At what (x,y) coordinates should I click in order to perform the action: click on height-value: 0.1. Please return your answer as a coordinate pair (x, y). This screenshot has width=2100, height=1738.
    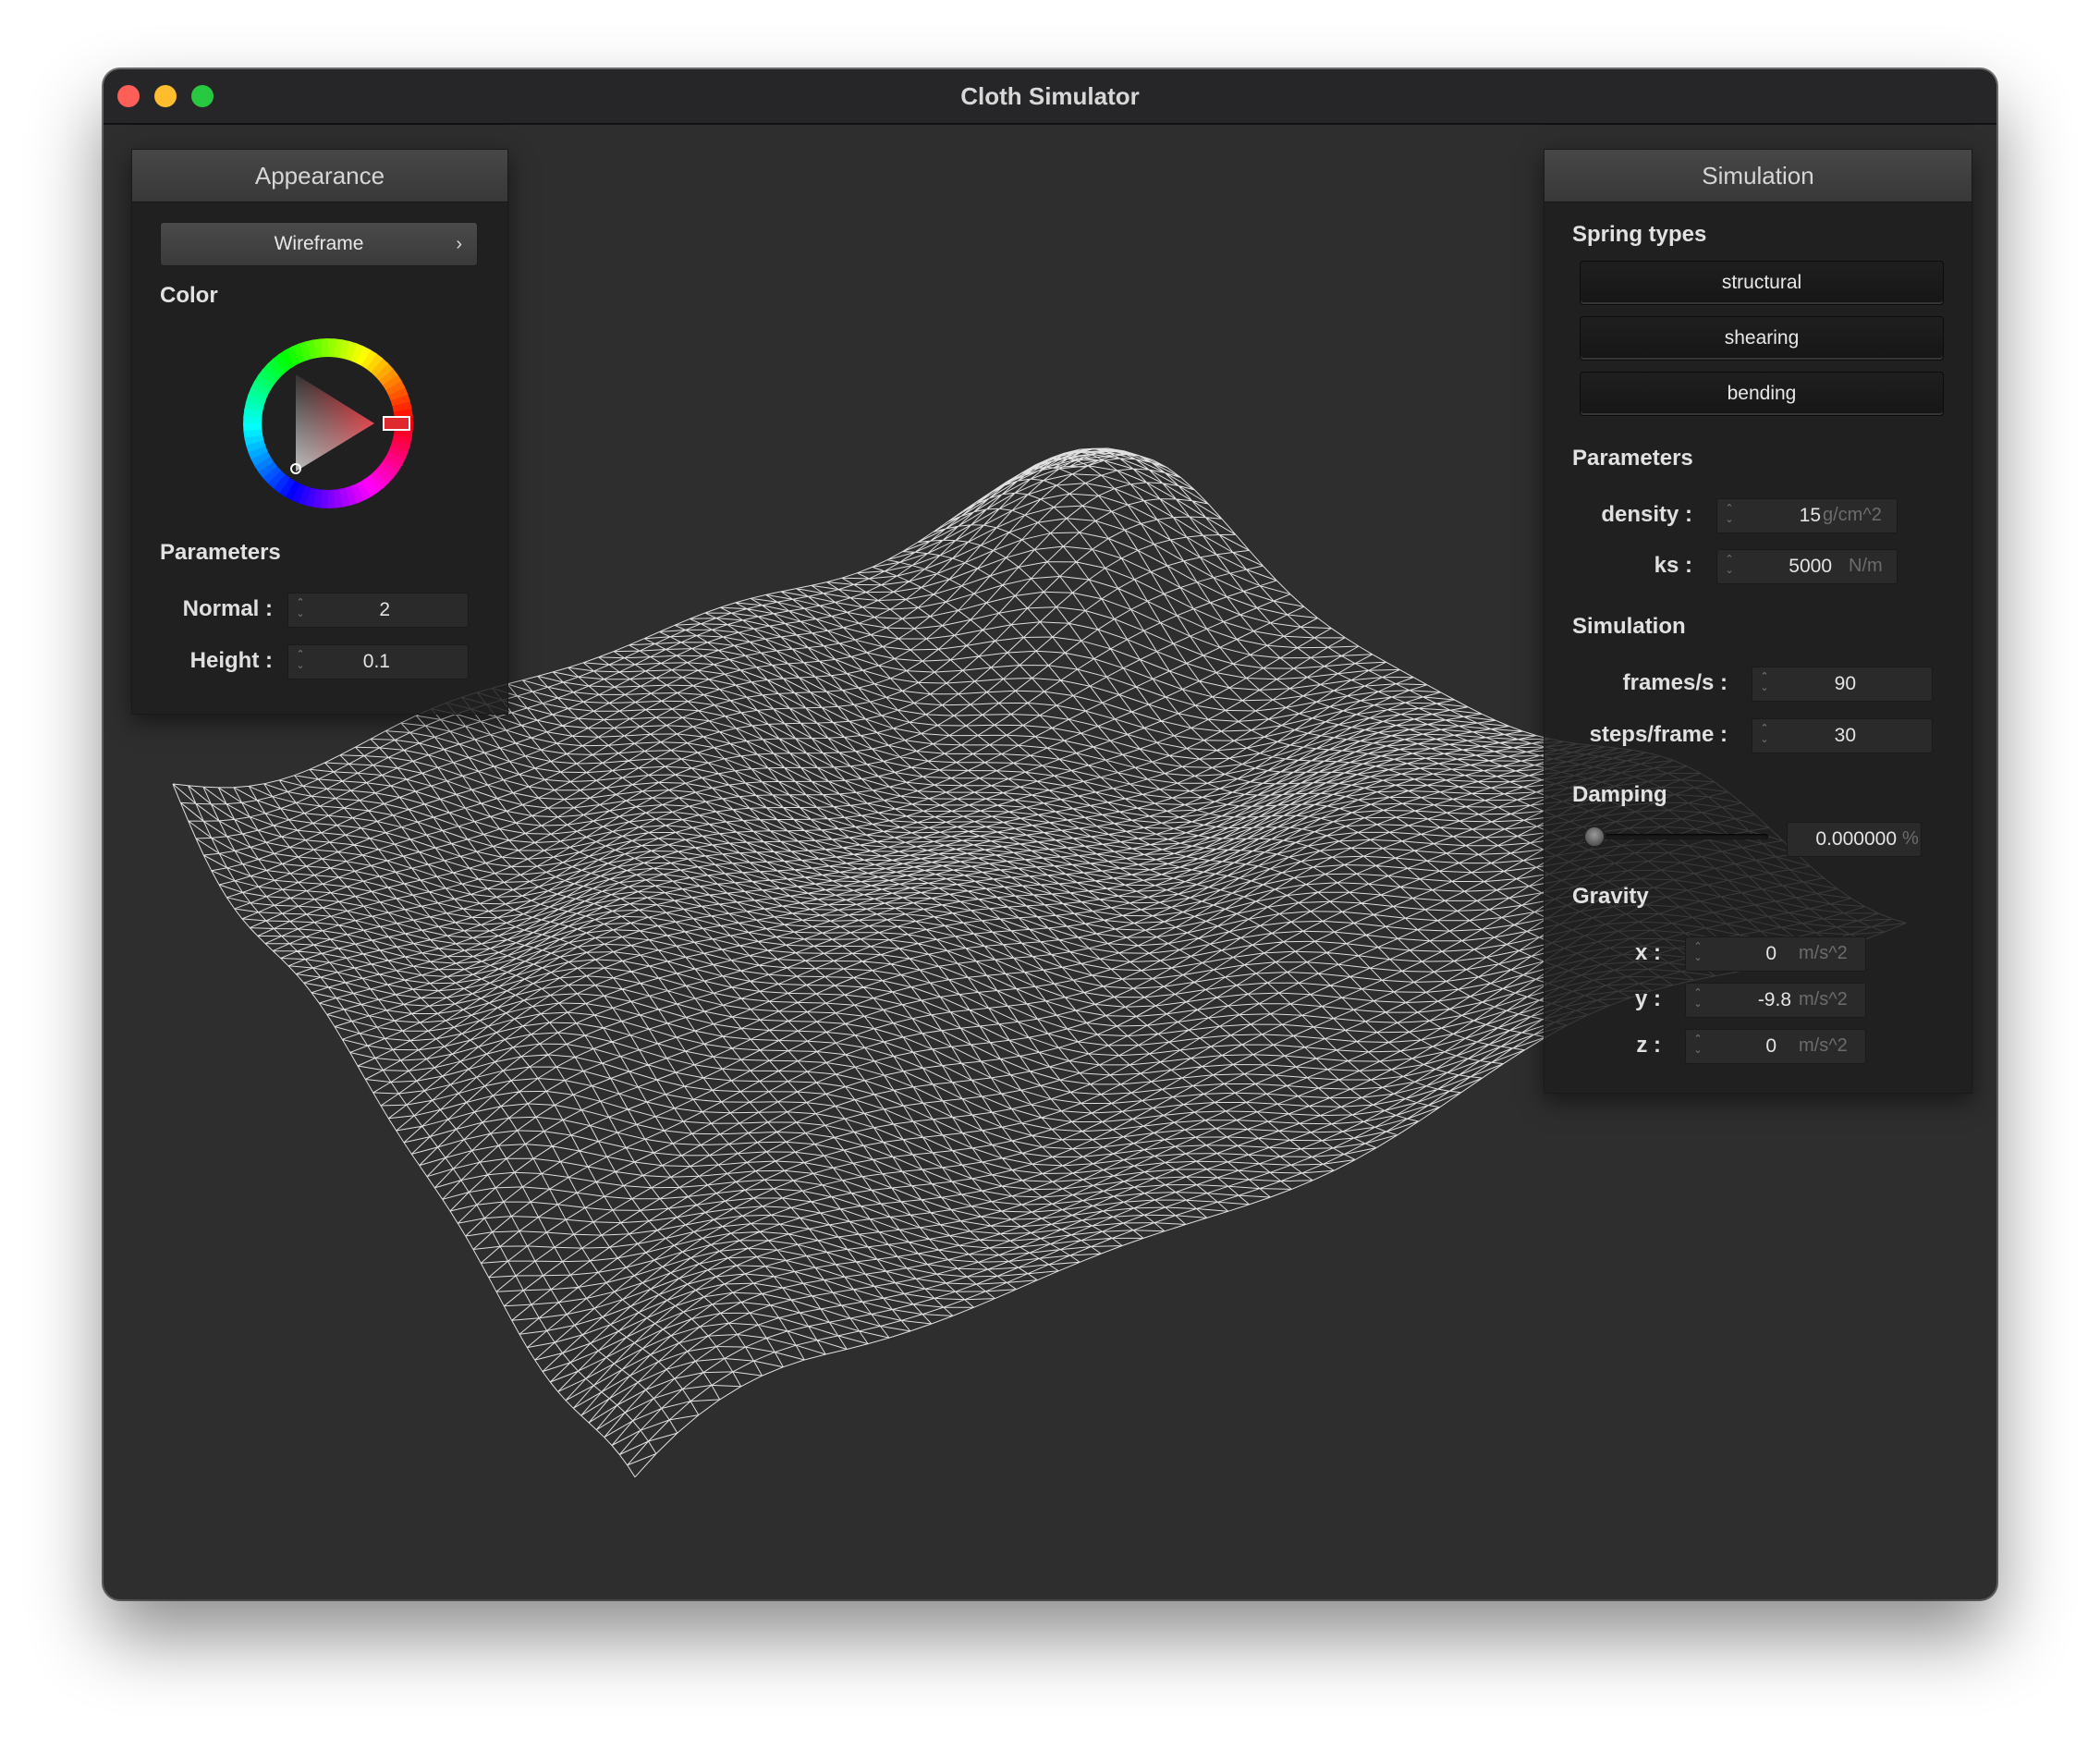
    Looking at the image, I should click on (376, 661).